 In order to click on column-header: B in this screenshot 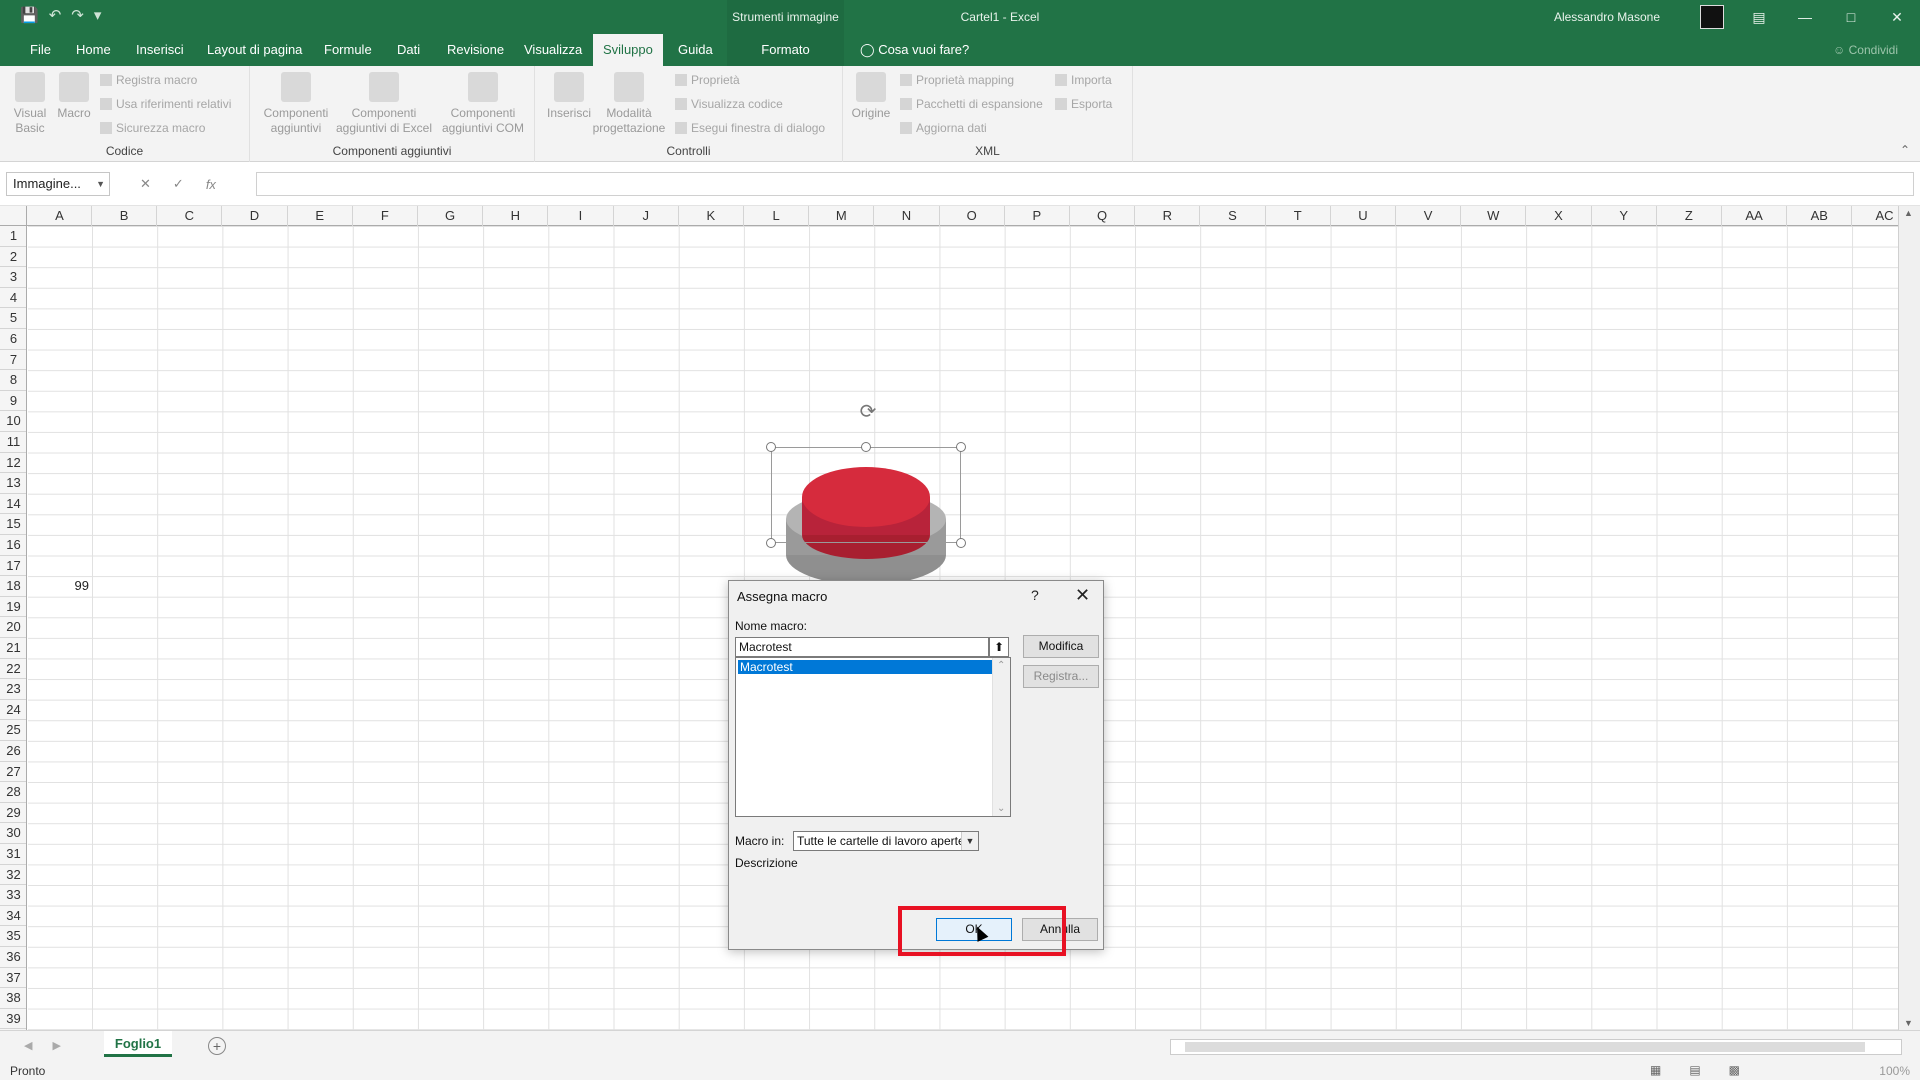, I will do `click(125, 216)`.